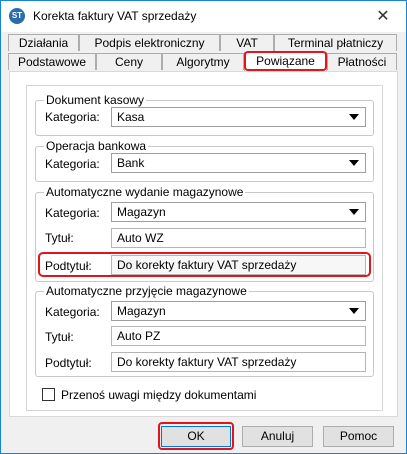 The height and width of the screenshot is (454, 407). What do you see at coordinates (17, 16) in the screenshot?
I see `app-icon: ST` at bounding box center [17, 16].